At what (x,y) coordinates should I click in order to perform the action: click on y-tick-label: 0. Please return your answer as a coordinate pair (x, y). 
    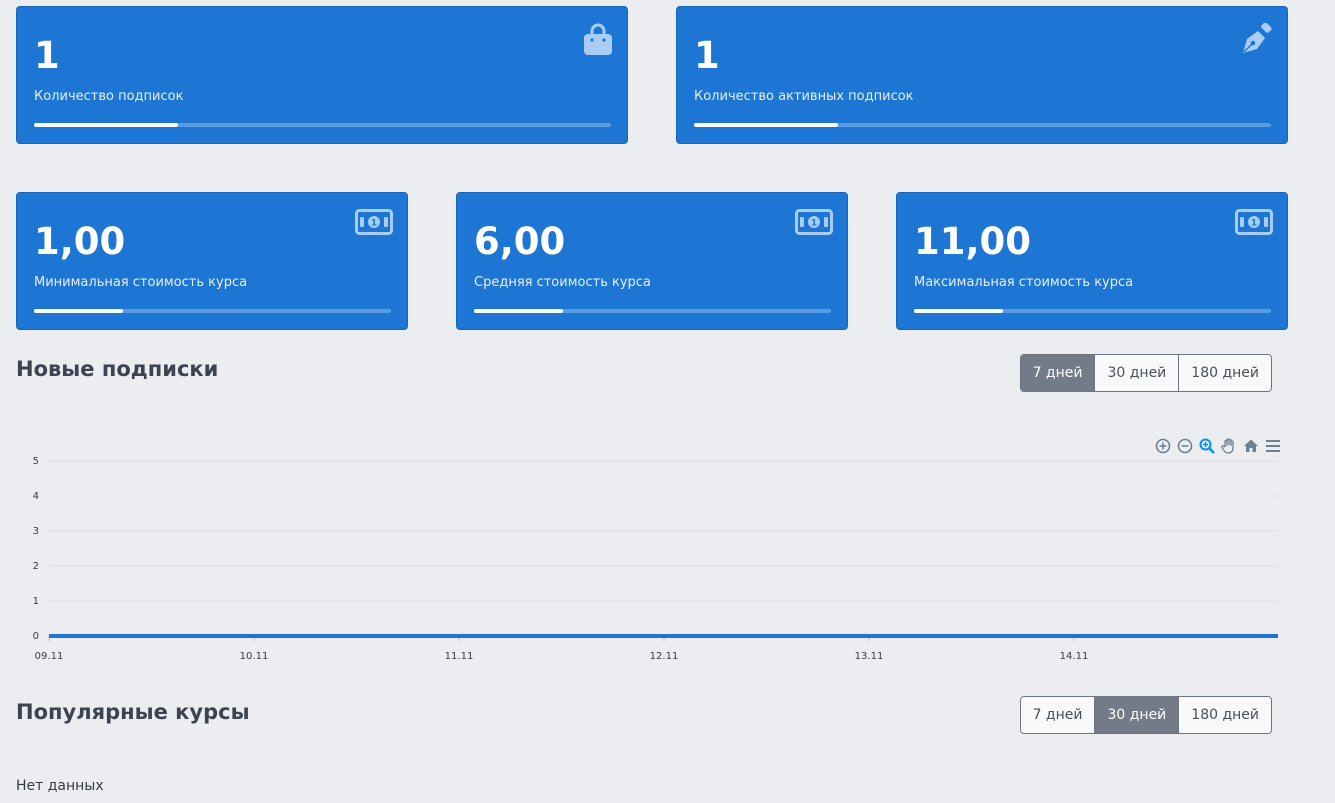
    Looking at the image, I should click on (36, 636).